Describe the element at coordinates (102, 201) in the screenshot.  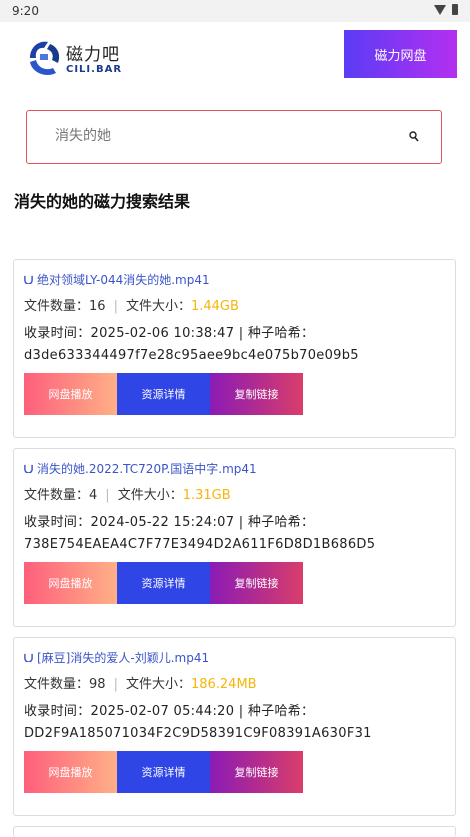
I see `page-title: 消失的她的磁力搜索结果` at that location.